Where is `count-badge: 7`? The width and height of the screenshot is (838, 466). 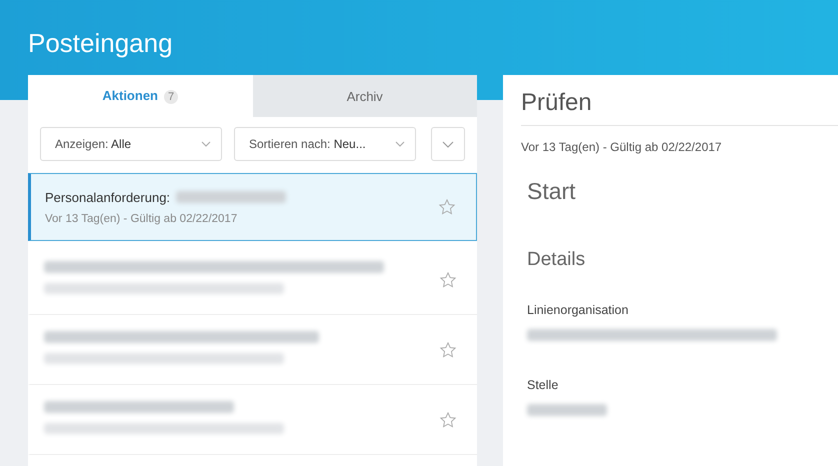
count-badge: 7 is located at coordinates (171, 97).